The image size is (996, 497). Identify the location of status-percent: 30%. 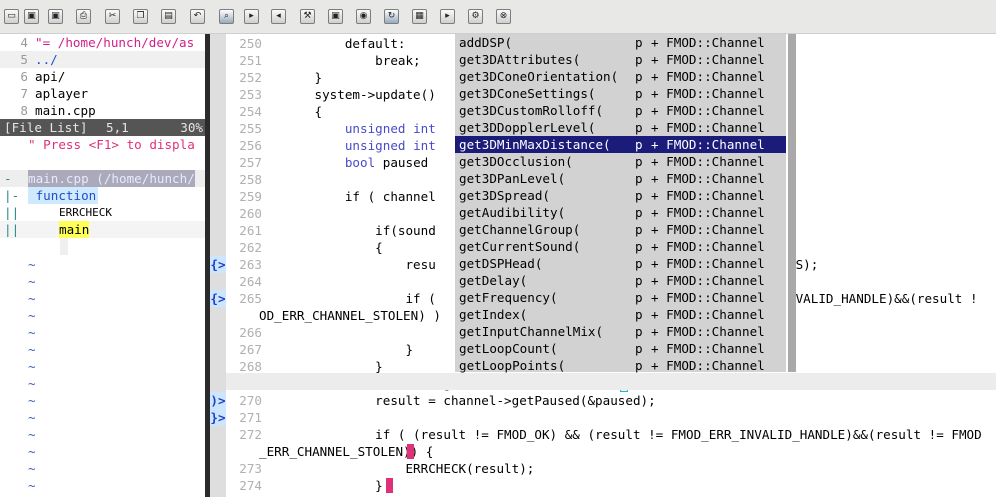
(191, 127).